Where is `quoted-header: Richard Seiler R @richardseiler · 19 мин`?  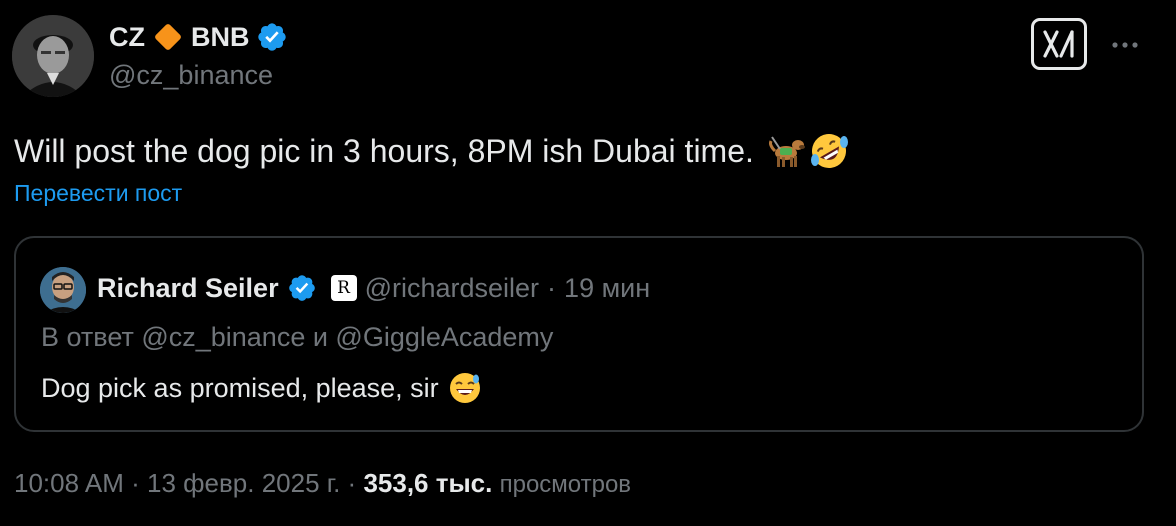 quoted-header: Richard Seiler R @richardseiler · 19 мин is located at coordinates (373, 288).